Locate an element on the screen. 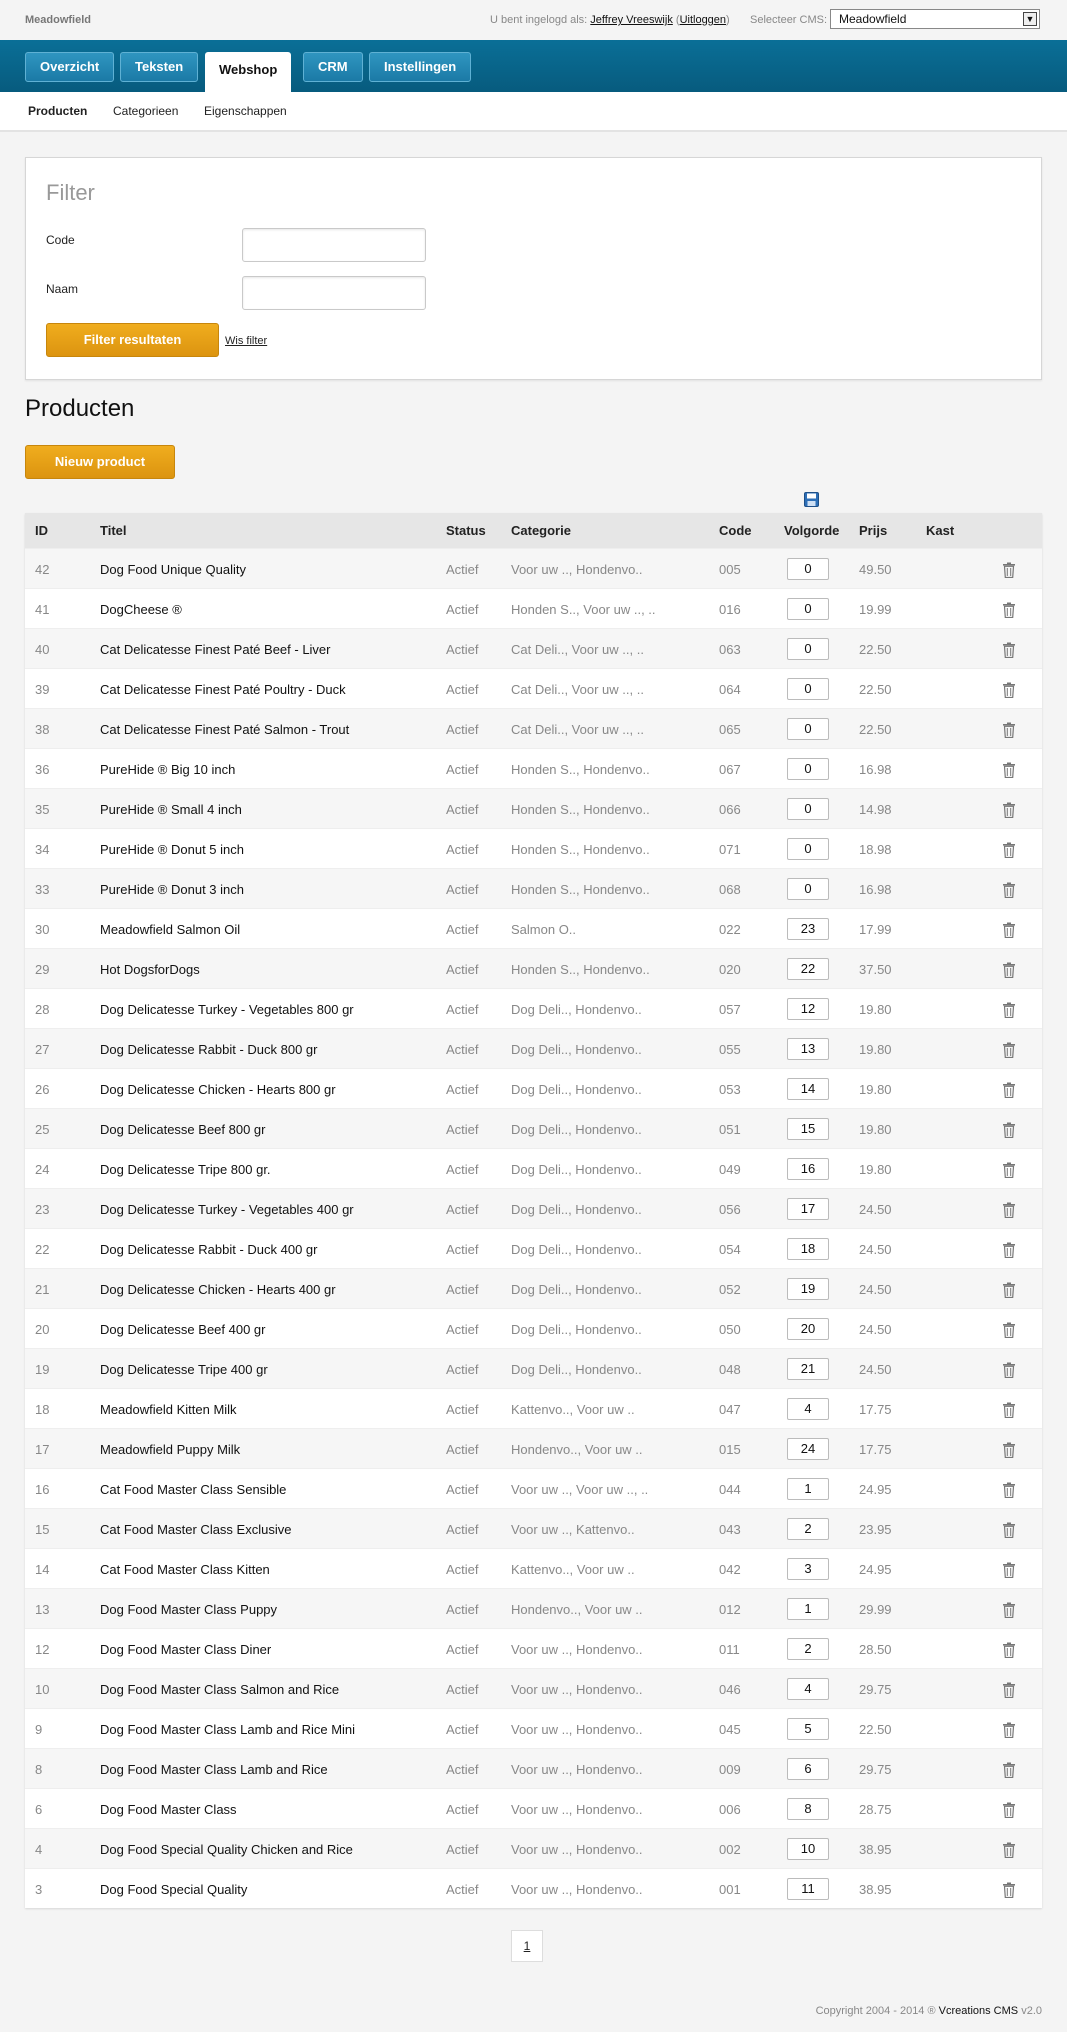 Image resolution: width=1067 pixels, height=2032 pixels. user-link: Jeffrey Vreeswijk is located at coordinates (631, 20).